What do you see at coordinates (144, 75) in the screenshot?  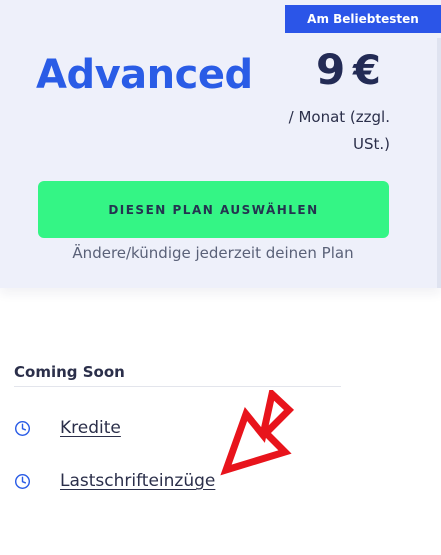 I see `plan-name: Advanced` at bounding box center [144, 75].